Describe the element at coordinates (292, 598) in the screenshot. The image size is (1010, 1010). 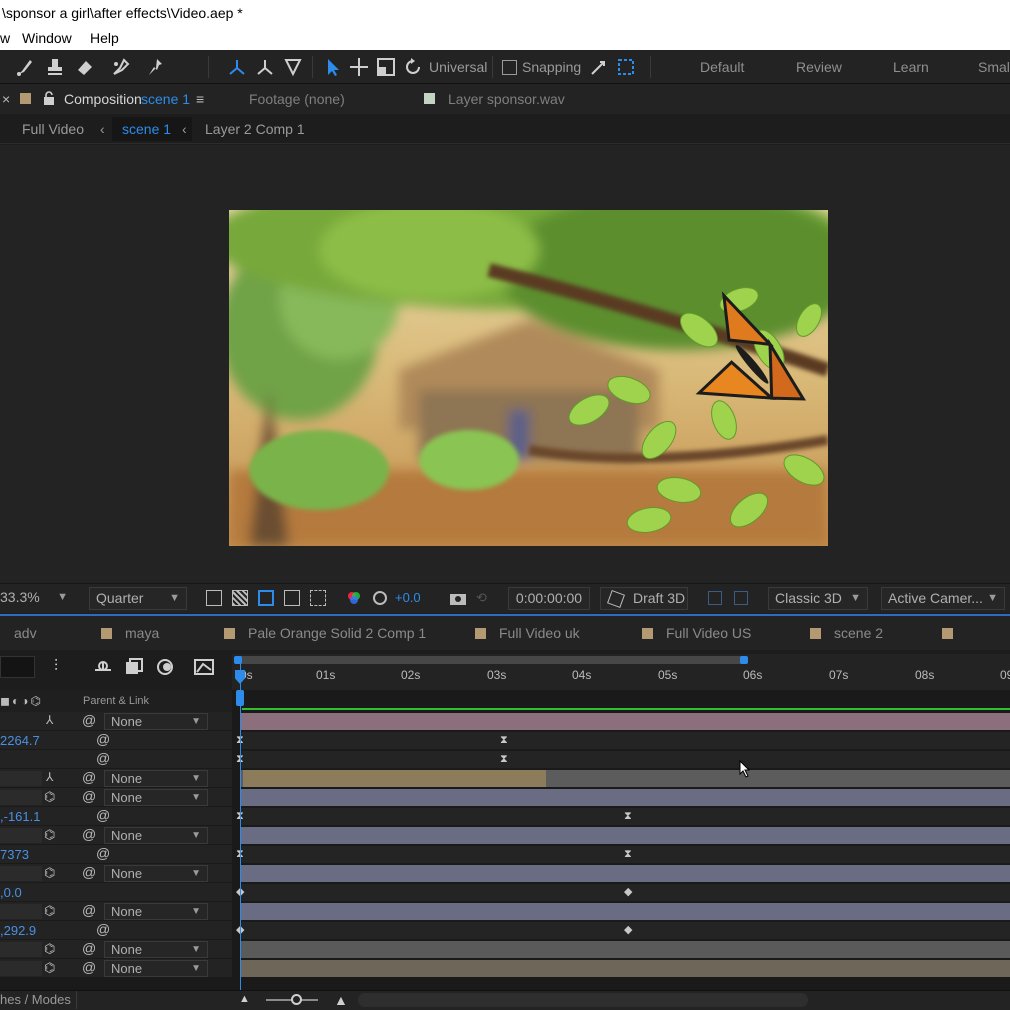
I see `region-of-interest-icon` at that location.